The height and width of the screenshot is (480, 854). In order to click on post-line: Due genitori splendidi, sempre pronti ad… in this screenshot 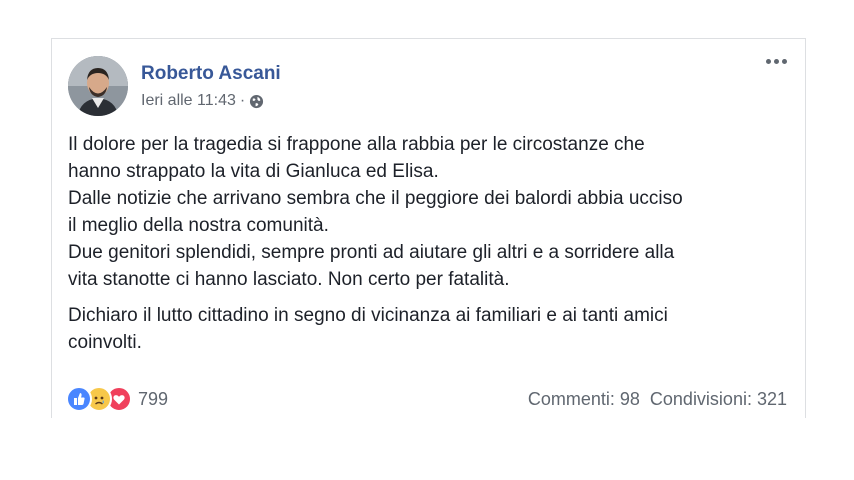, I will do `click(371, 252)`.